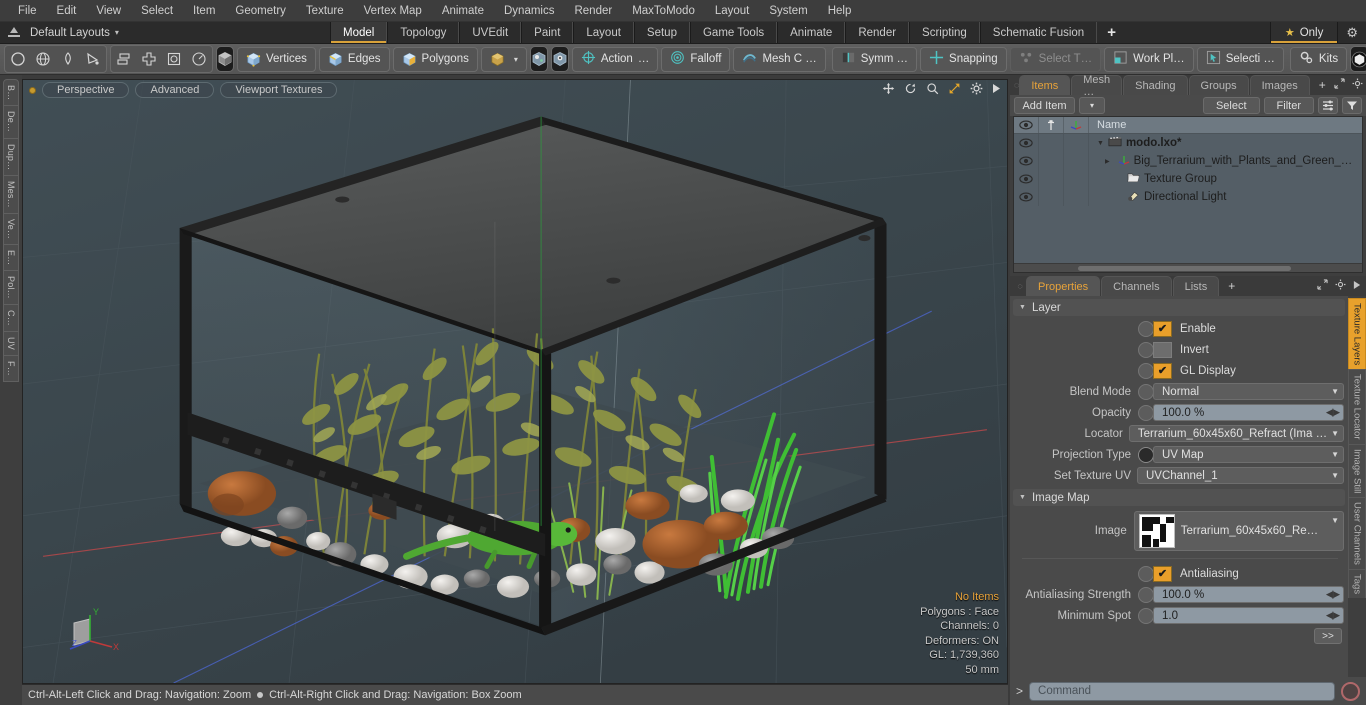 This screenshot has height=705, width=1366. Describe the element at coordinates (663, 11) in the screenshot. I see `menu-item-maxtomodo: MaxToModo` at that location.